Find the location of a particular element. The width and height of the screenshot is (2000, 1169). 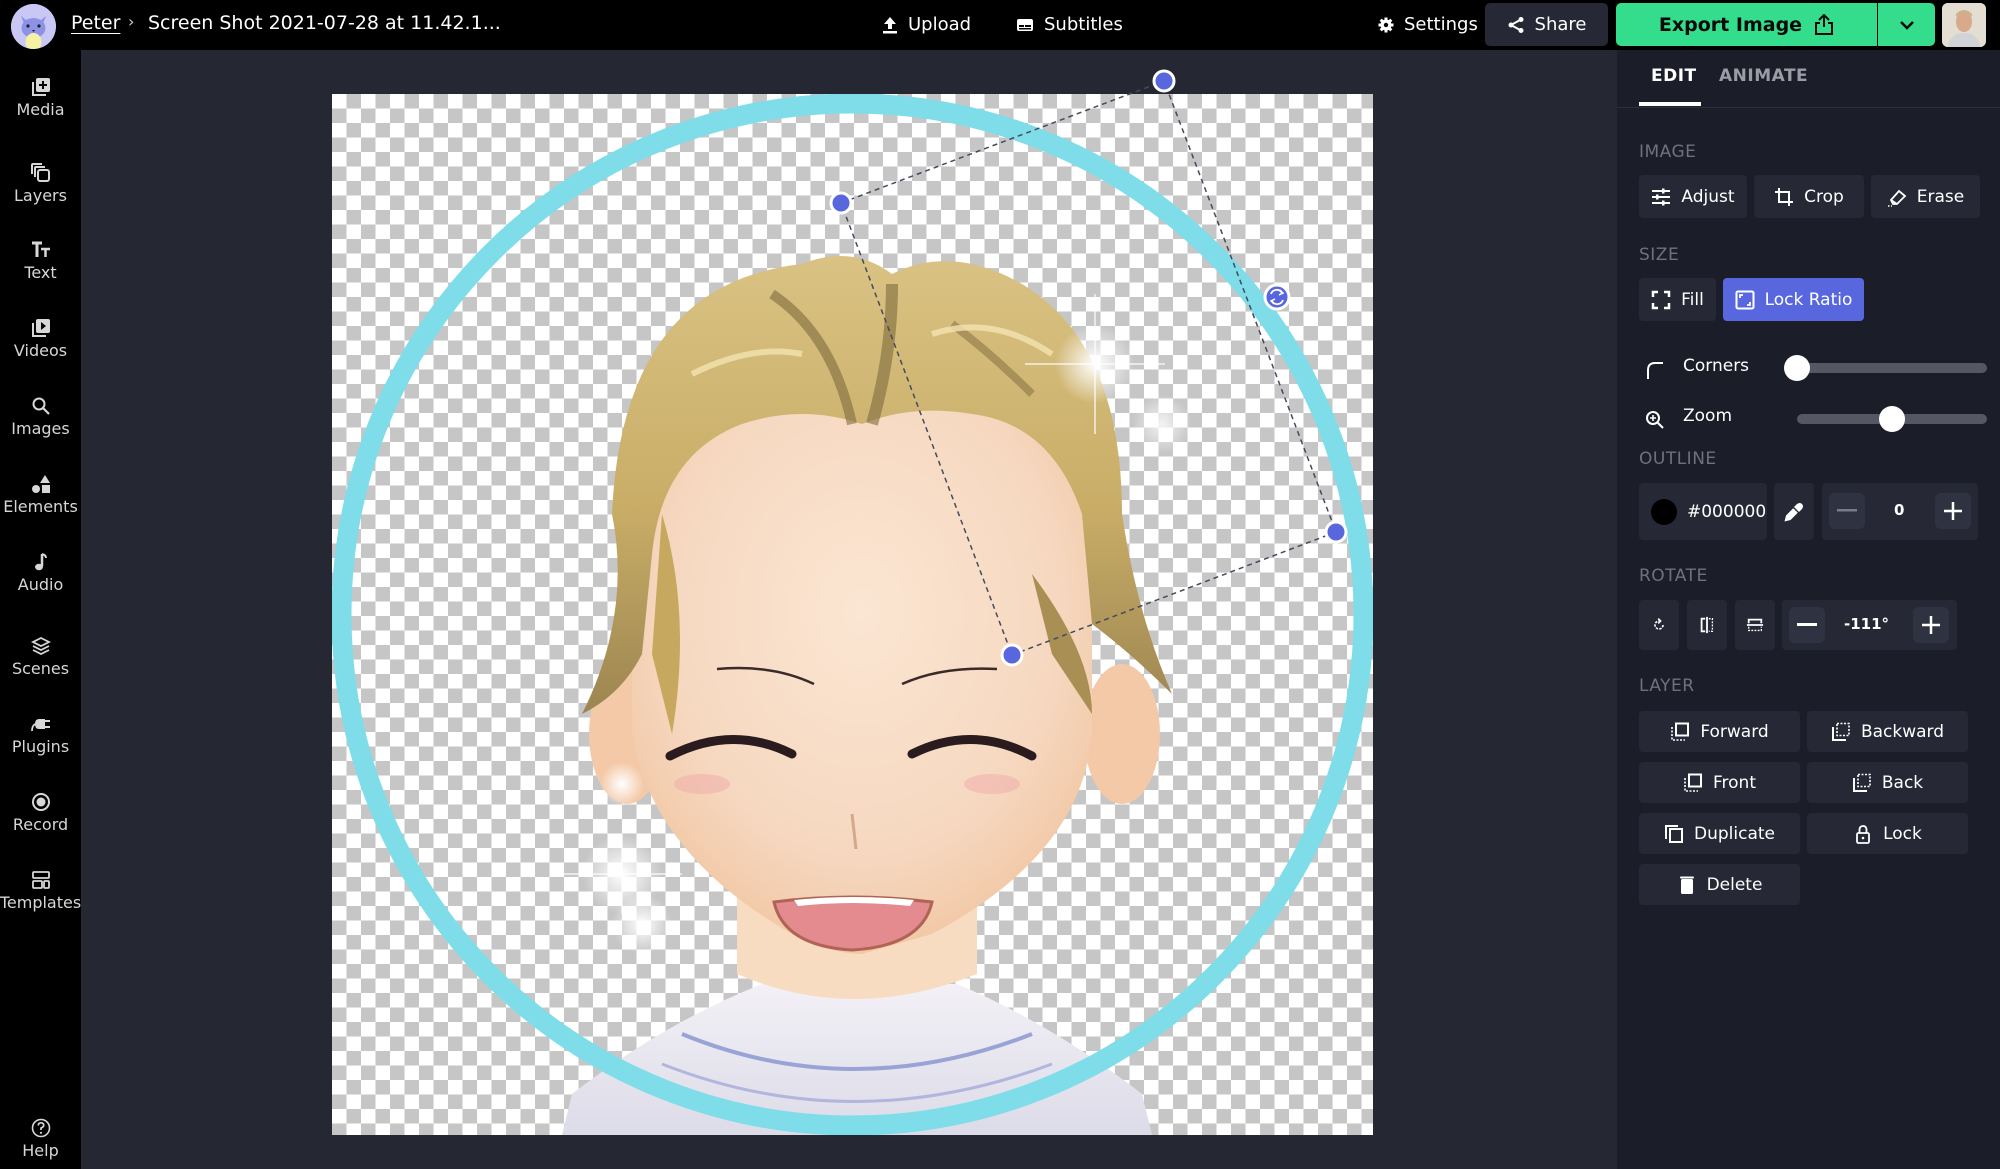

subtitles-button: Subtitles is located at coordinates (1069, 24).